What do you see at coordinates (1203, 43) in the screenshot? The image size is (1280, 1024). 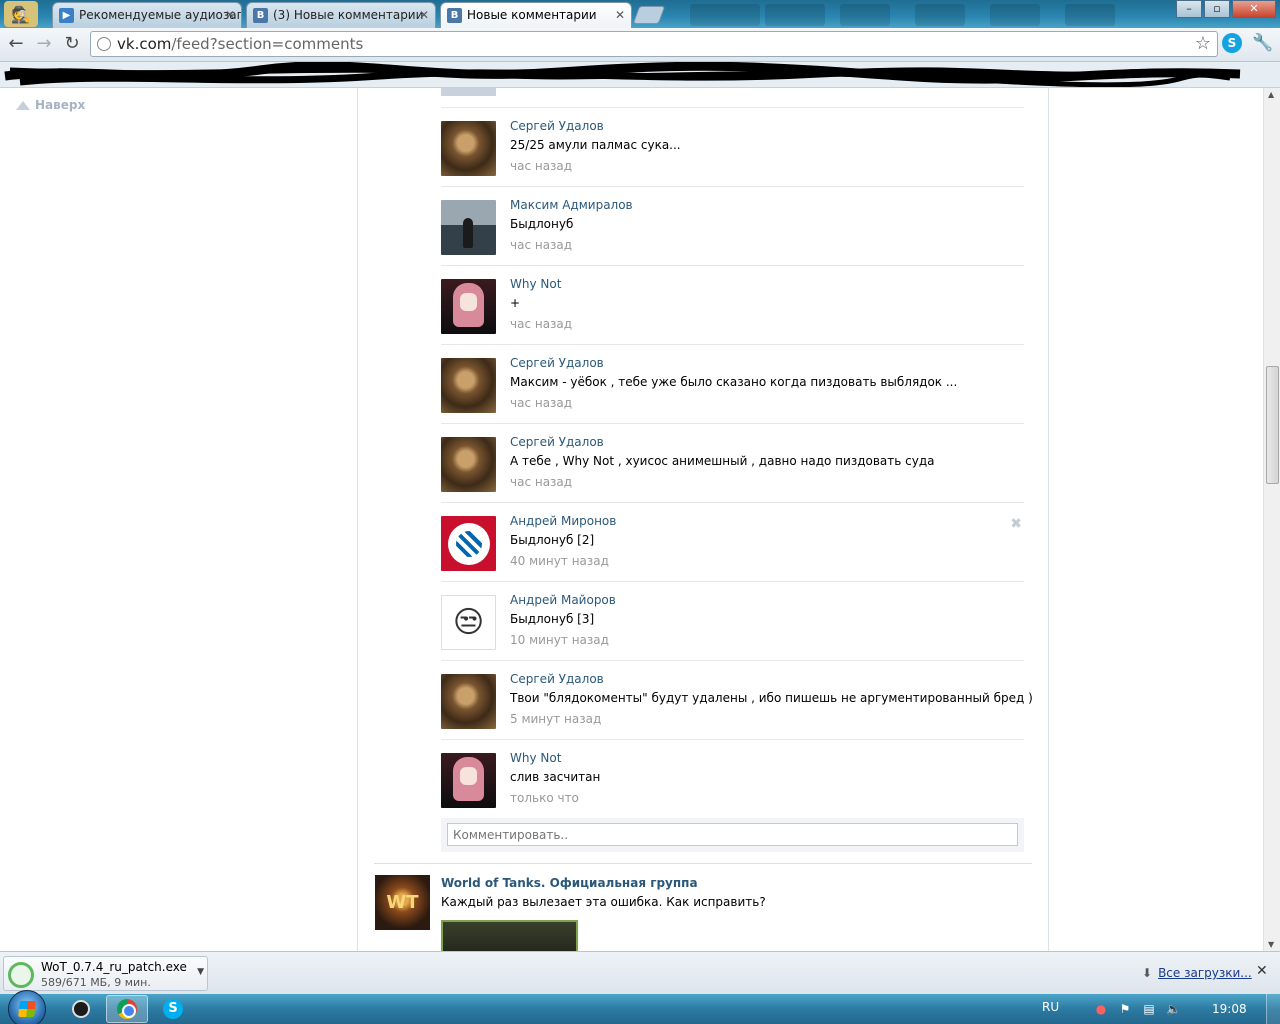 I see `bookmark-star-icon: ☆` at bounding box center [1203, 43].